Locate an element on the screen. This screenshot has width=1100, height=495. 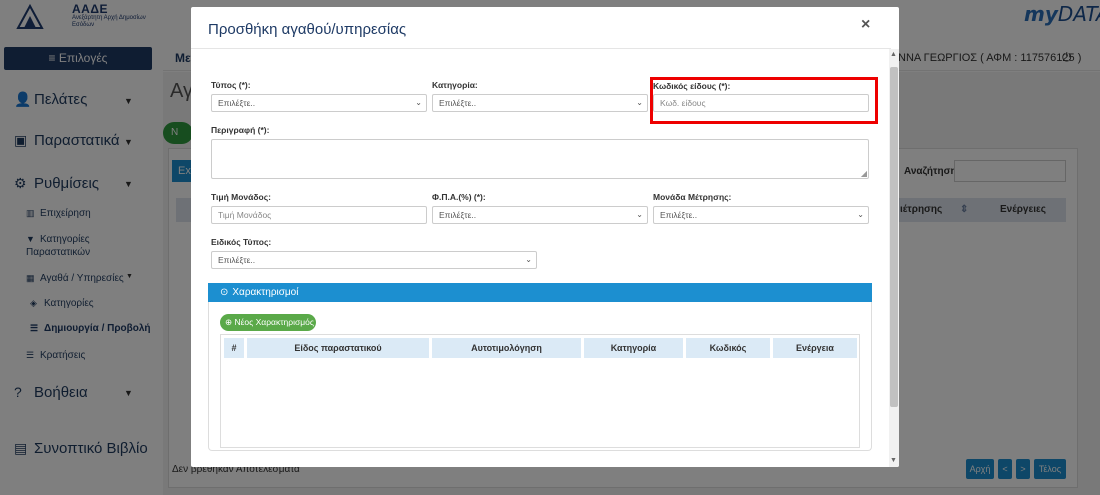
modal-title: Προσθήκη αγαθού/υπηρεσίας is located at coordinates (307, 29).